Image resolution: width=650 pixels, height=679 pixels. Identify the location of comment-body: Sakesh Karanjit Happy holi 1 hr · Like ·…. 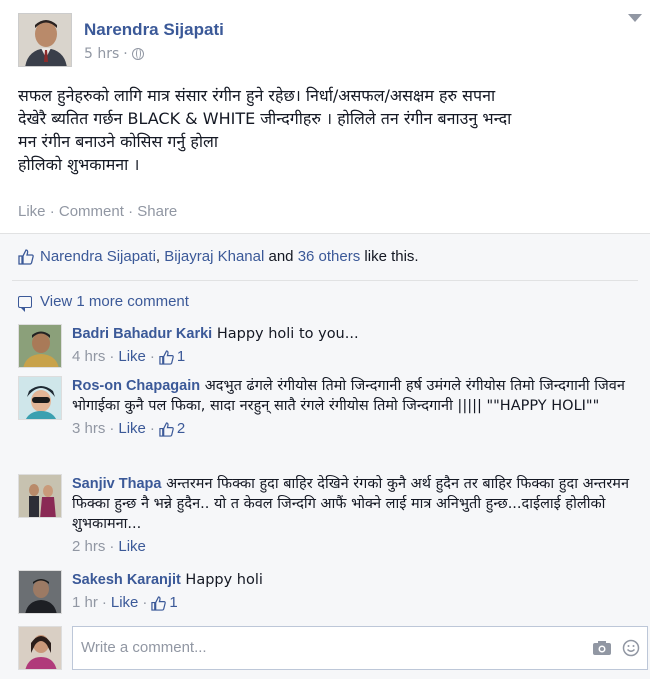
(360, 591).